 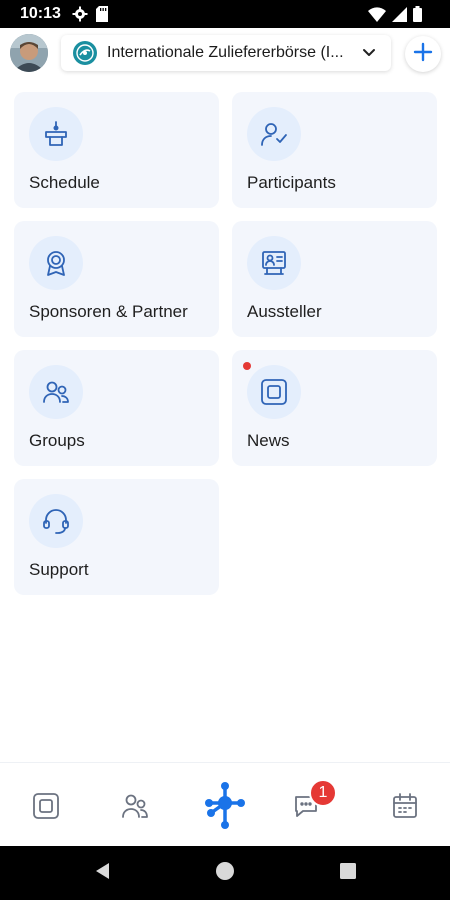 I want to click on sd-card-icon, so click(x=102, y=16).